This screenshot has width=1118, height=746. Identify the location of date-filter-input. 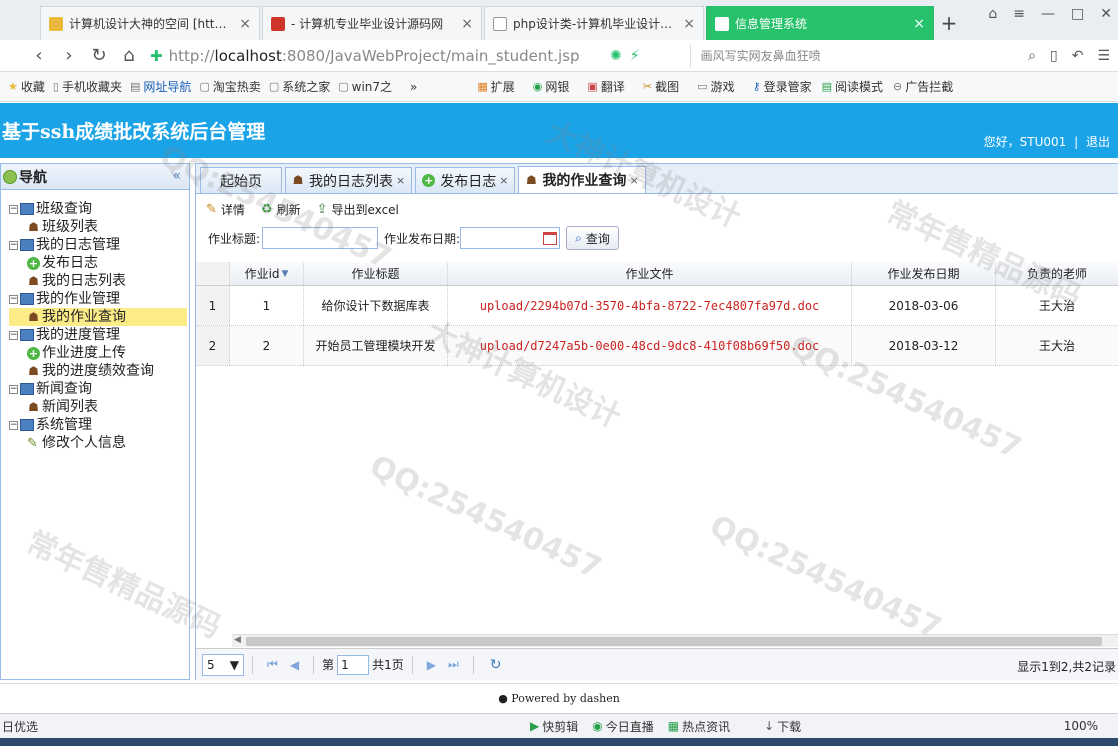
(510, 238).